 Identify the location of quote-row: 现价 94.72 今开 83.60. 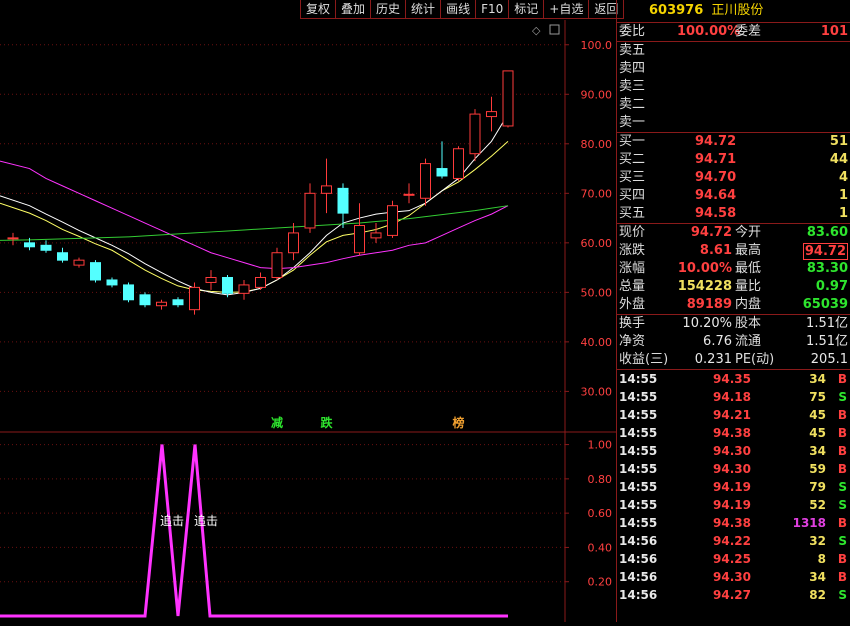
(733, 233).